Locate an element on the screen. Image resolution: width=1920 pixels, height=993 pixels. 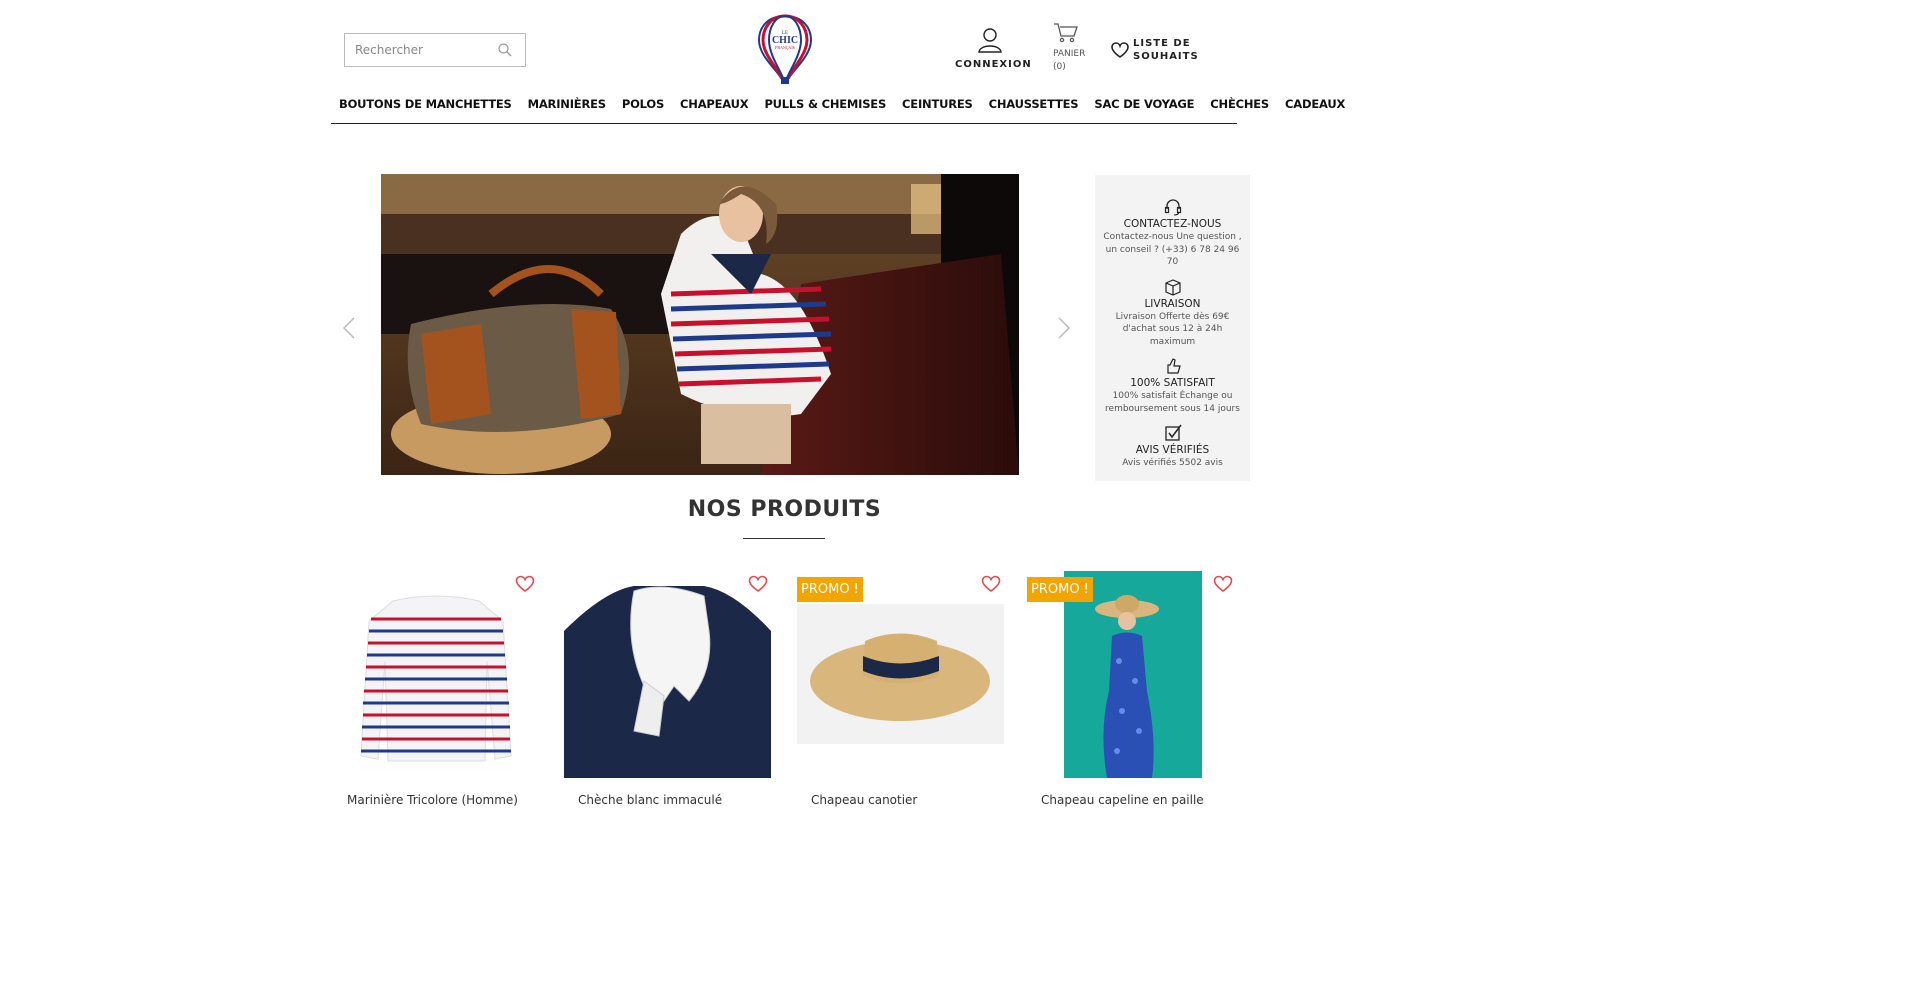
nav-item-sac-de-voyage: SAC DE VOYAGE is located at coordinates (1144, 109).